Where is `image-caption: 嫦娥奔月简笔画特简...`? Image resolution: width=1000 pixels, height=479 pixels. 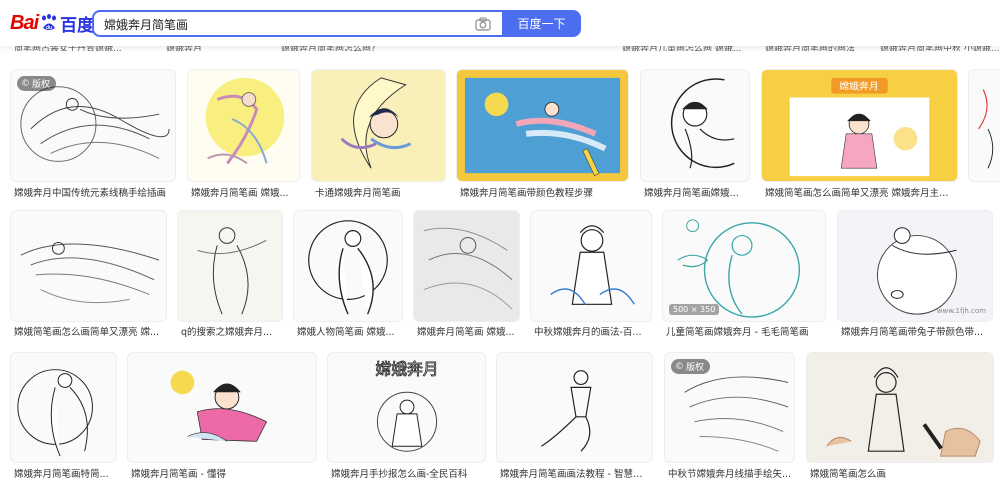 image-caption: 嫦娥奔月简笔画特简... is located at coordinates (64, 472).